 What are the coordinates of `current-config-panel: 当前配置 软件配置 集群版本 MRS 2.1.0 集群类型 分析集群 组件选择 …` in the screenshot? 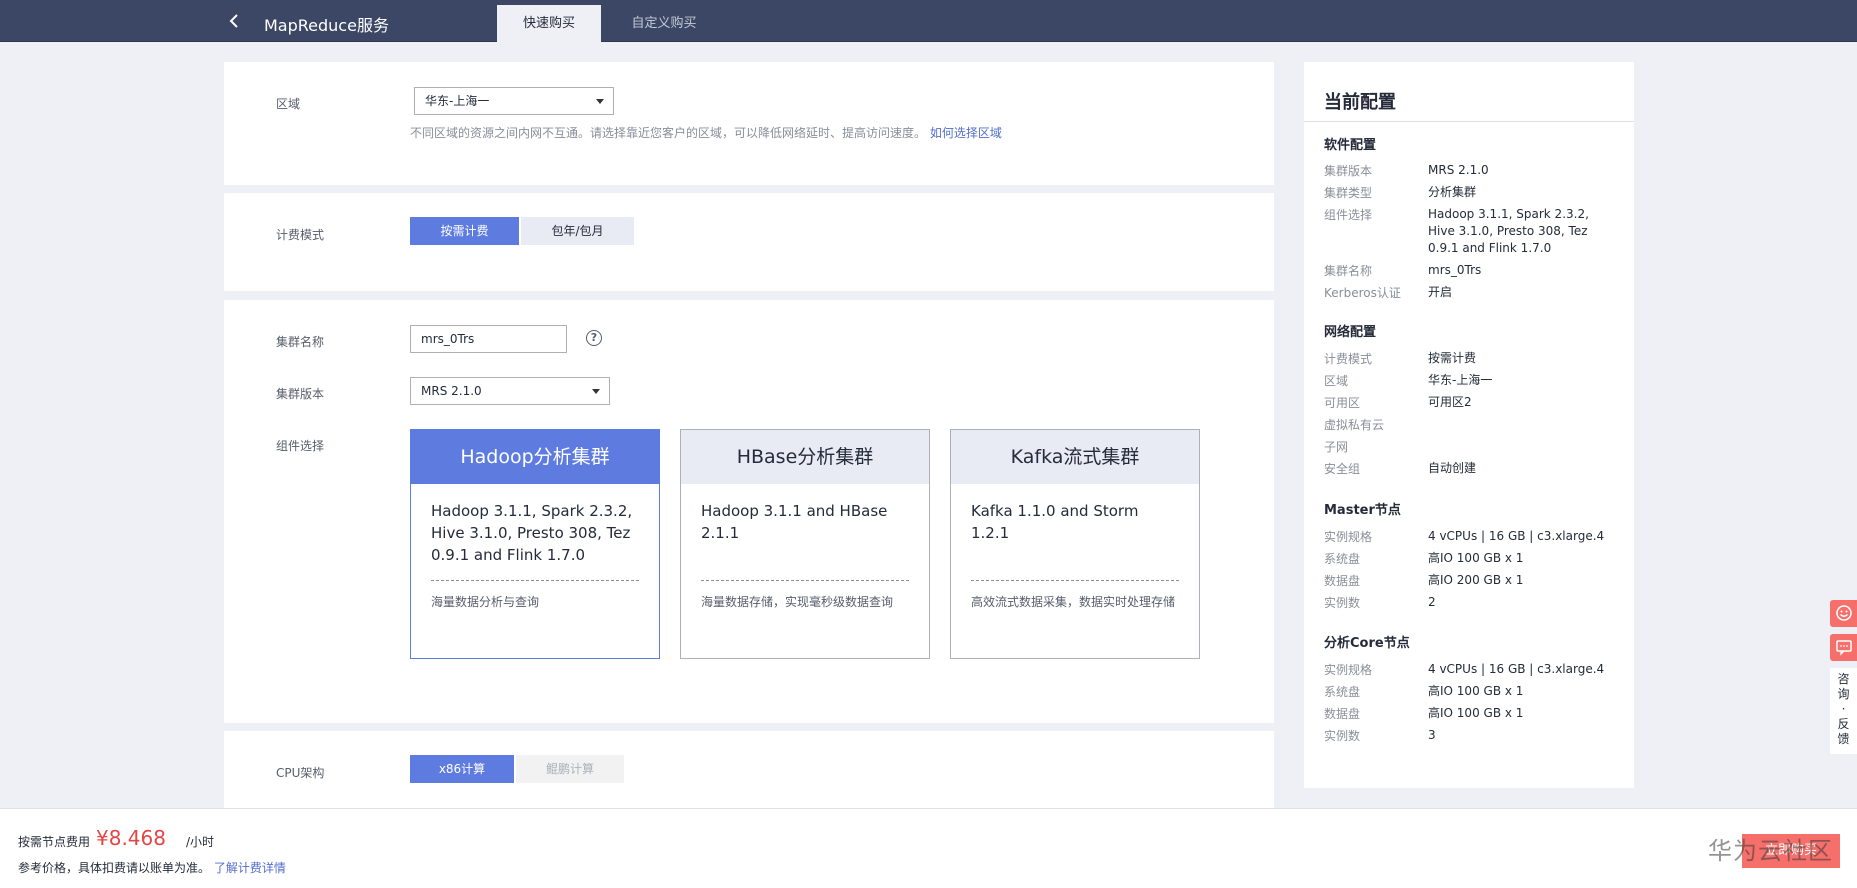 It's located at (1469, 425).